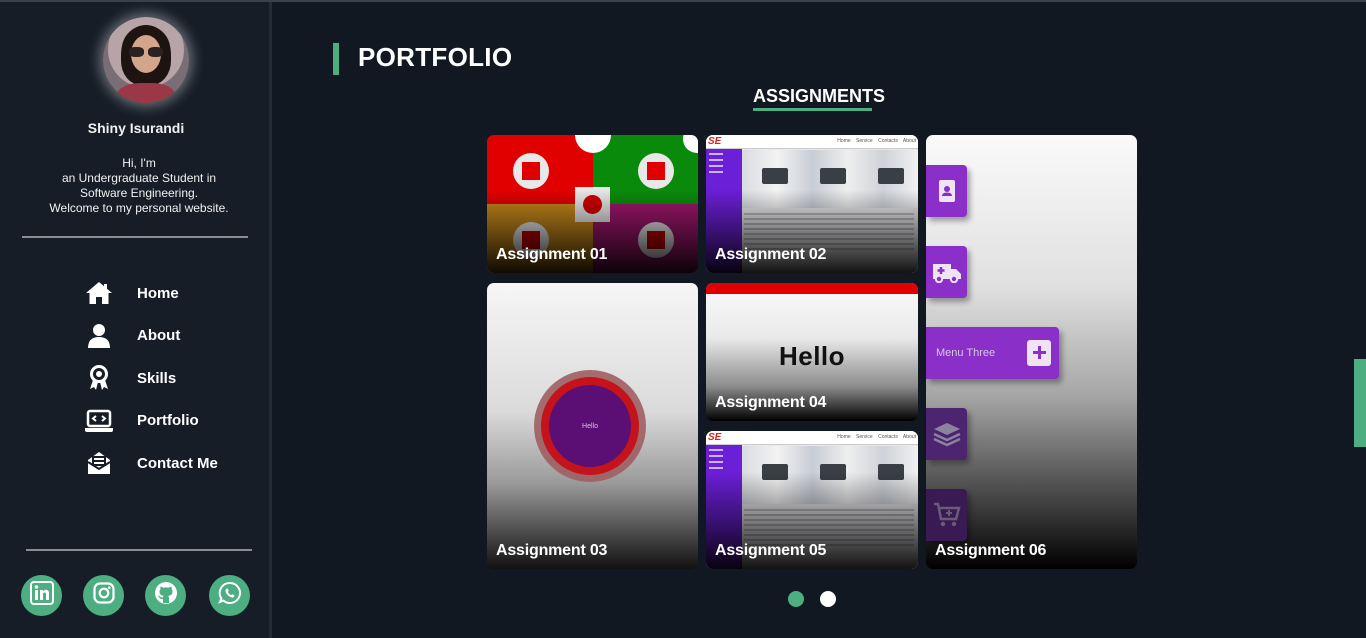 Image resolution: width=1366 pixels, height=638 pixels. I want to click on nav-label: Portfolio, so click(168, 421).